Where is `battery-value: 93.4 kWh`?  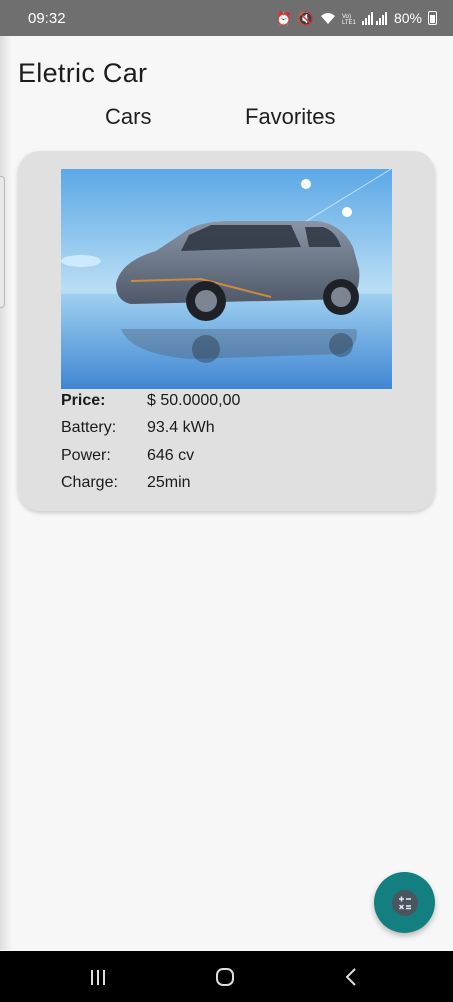
battery-value: 93.4 kWh is located at coordinates (181, 427).